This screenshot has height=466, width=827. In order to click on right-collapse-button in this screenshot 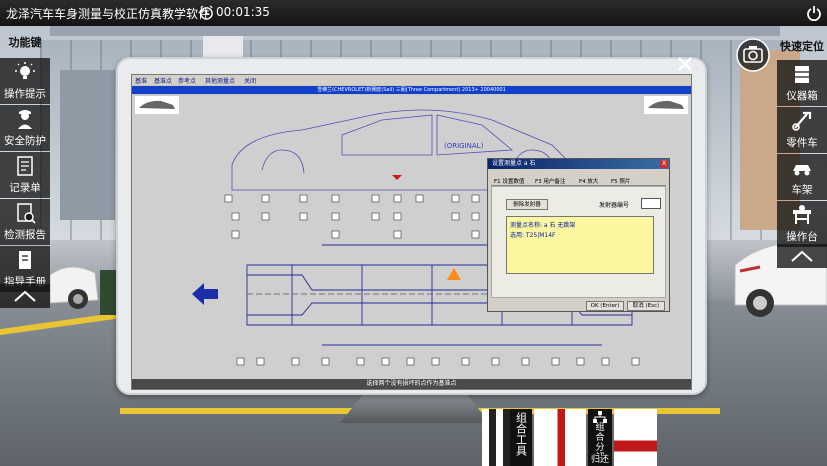, I will do `click(802, 256)`.